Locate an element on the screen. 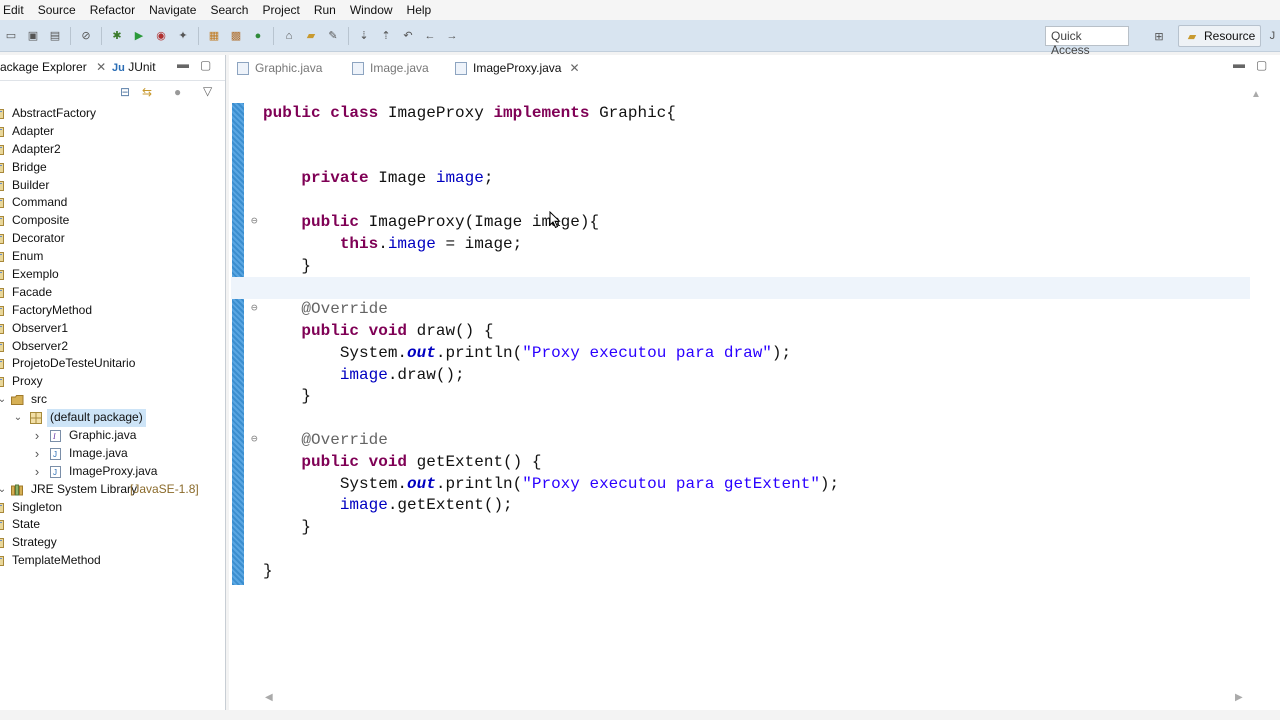 This screenshot has width=1280, height=720. menu-window: Window is located at coordinates (371, 10).